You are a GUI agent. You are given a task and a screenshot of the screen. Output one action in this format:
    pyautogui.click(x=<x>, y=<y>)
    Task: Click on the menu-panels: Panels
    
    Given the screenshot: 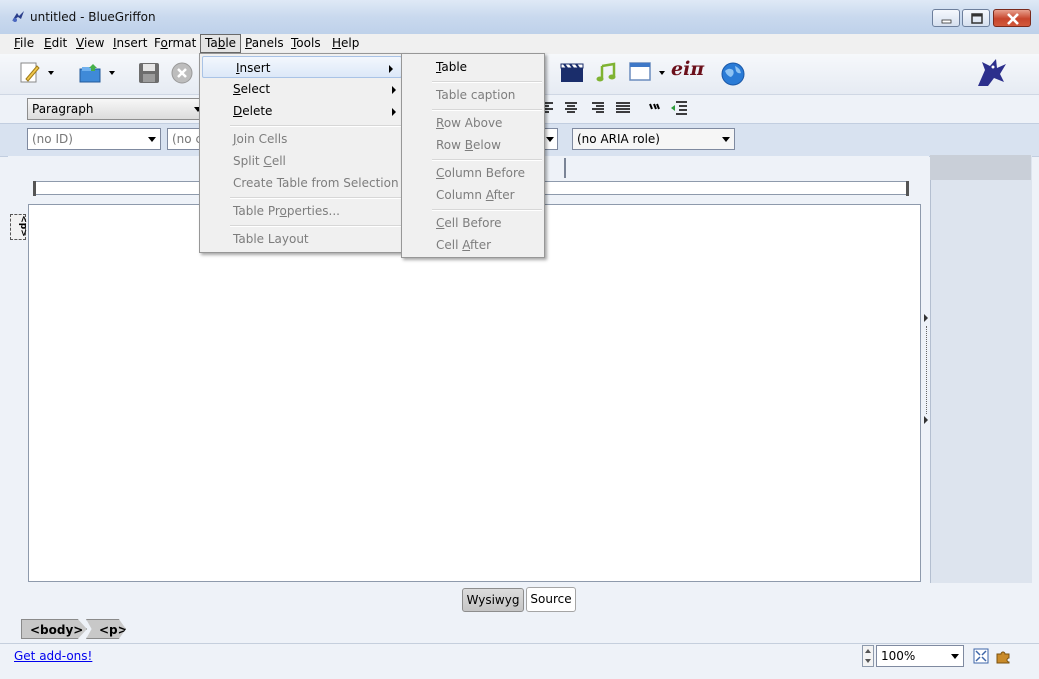 What is the action you would take?
    pyautogui.click(x=264, y=43)
    